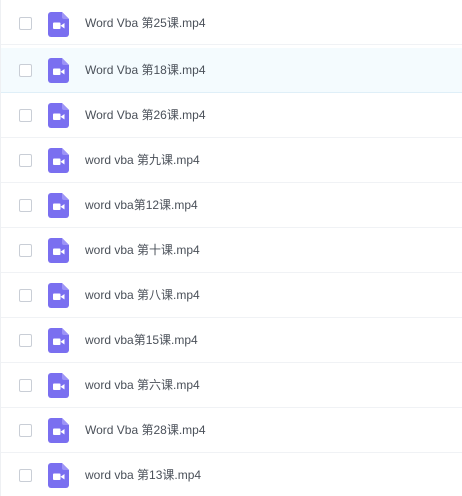  I want to click on file-name: word vba 第八课.mp4, so click(142, 295).